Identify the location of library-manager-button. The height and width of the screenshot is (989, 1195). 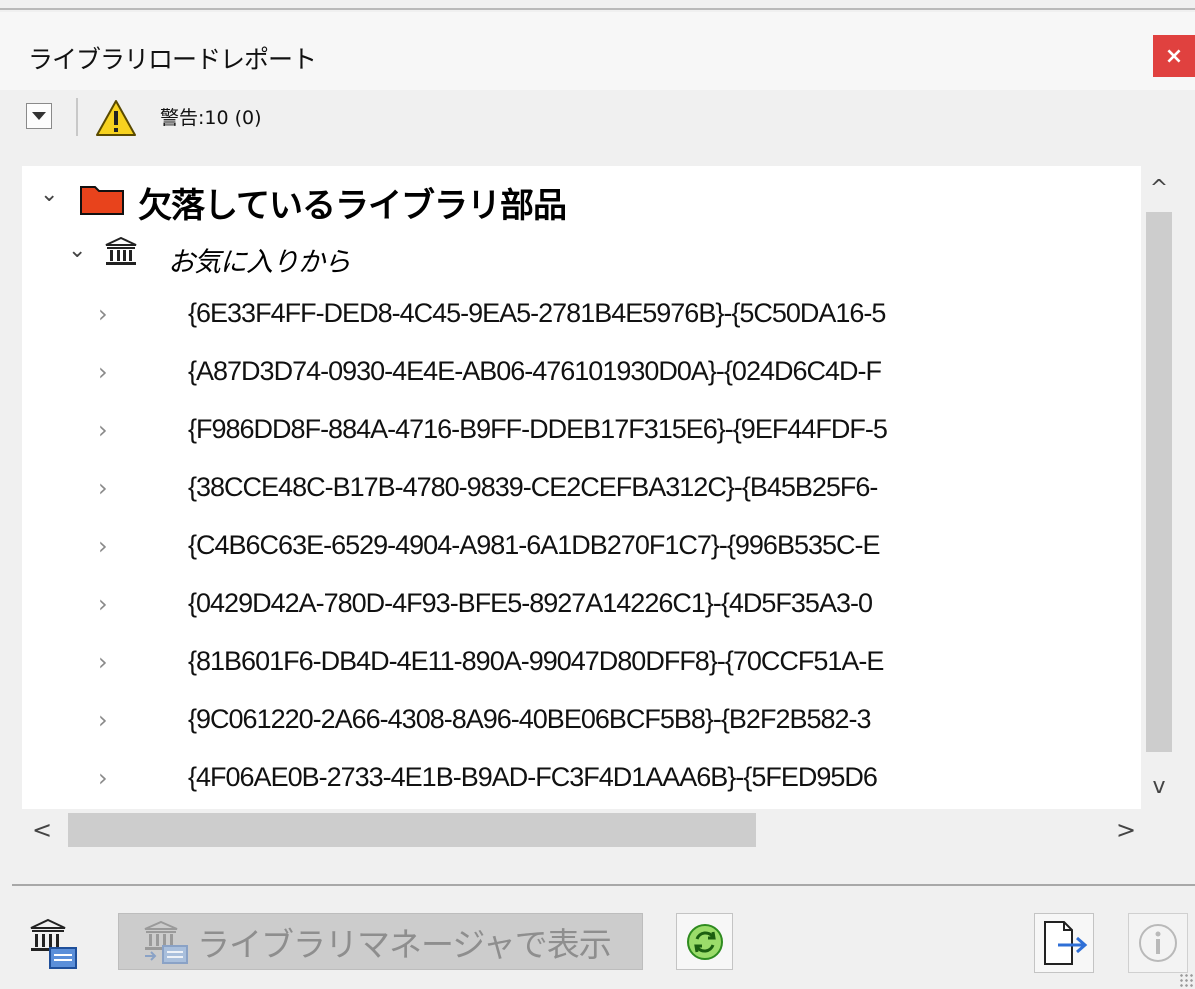
(53, 944).